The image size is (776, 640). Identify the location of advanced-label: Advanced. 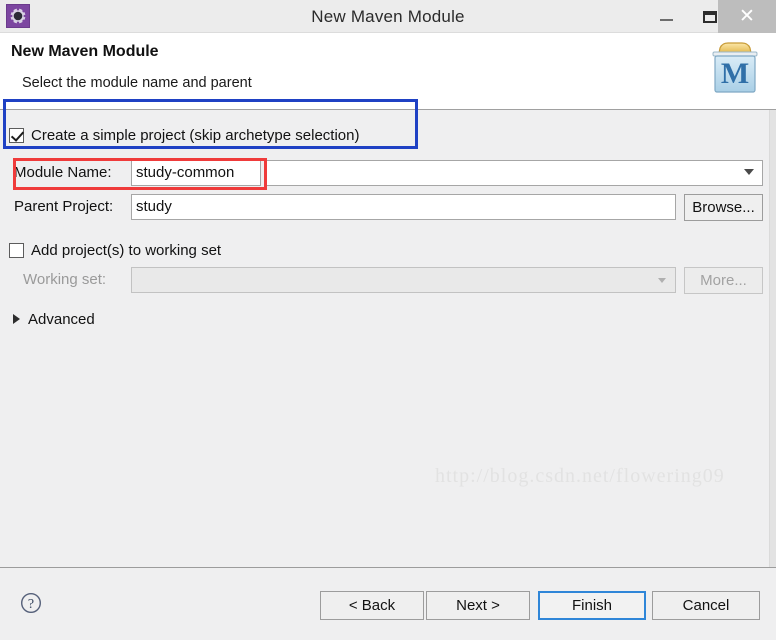
(61, 319).